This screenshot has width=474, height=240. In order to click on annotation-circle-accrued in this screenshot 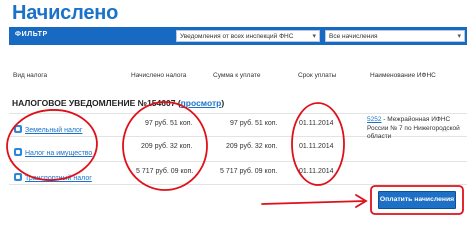, I will do `click(165, 146)`.